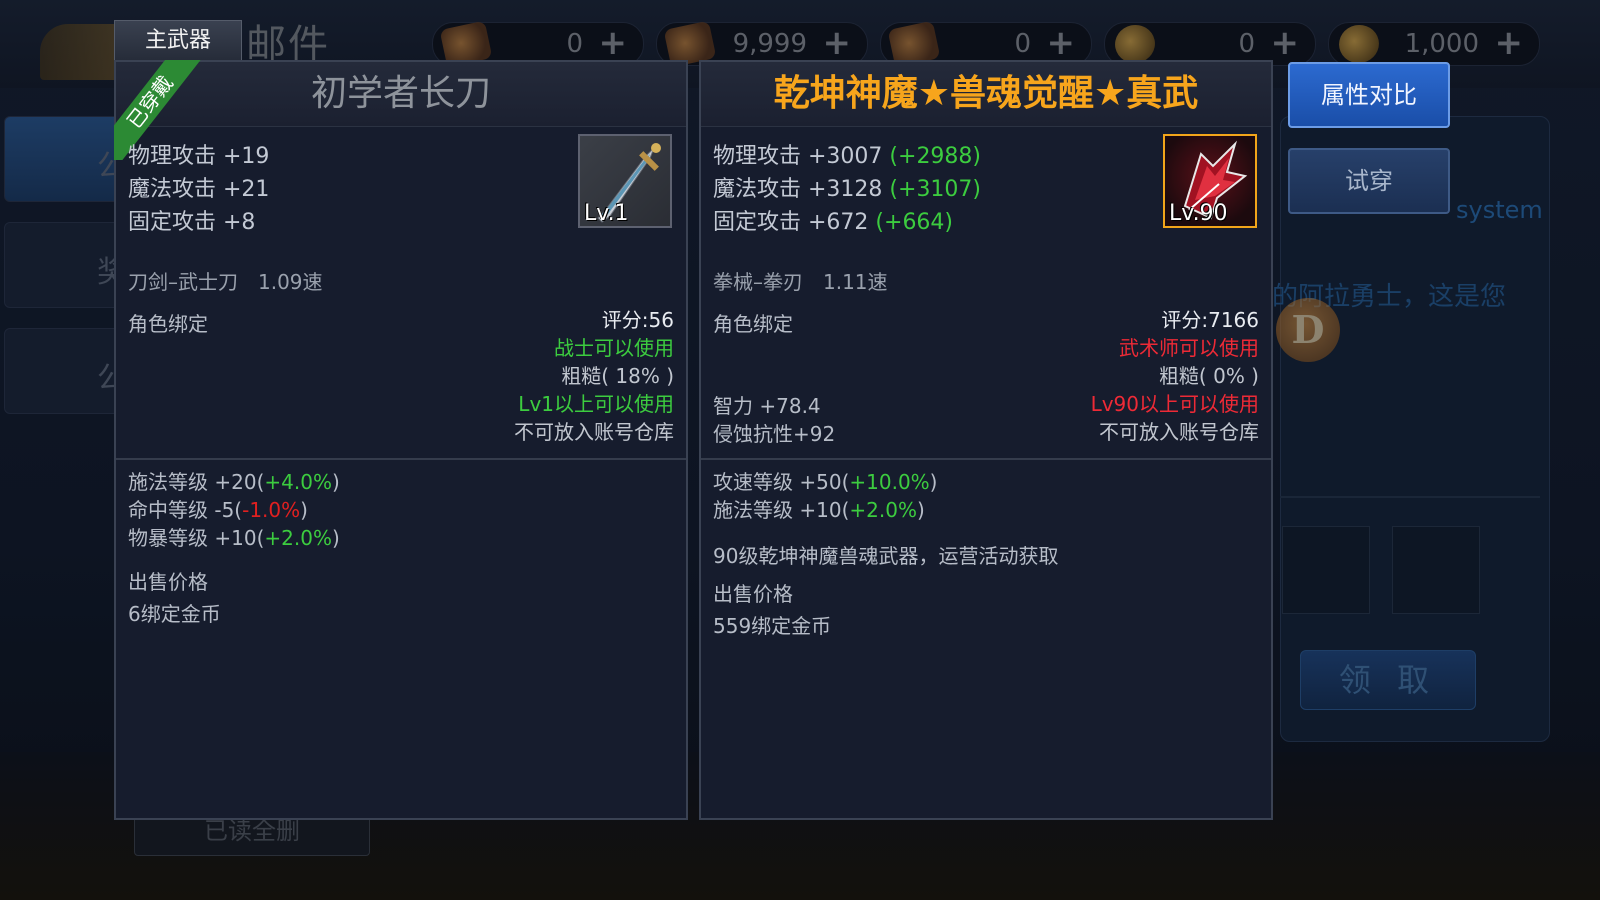 Image resolution: width=1600 pixels, height=900 pixels. Describe the element at coordinates (65, 371) in the screenshot. I see `nav-tab-3: 公` at that location.